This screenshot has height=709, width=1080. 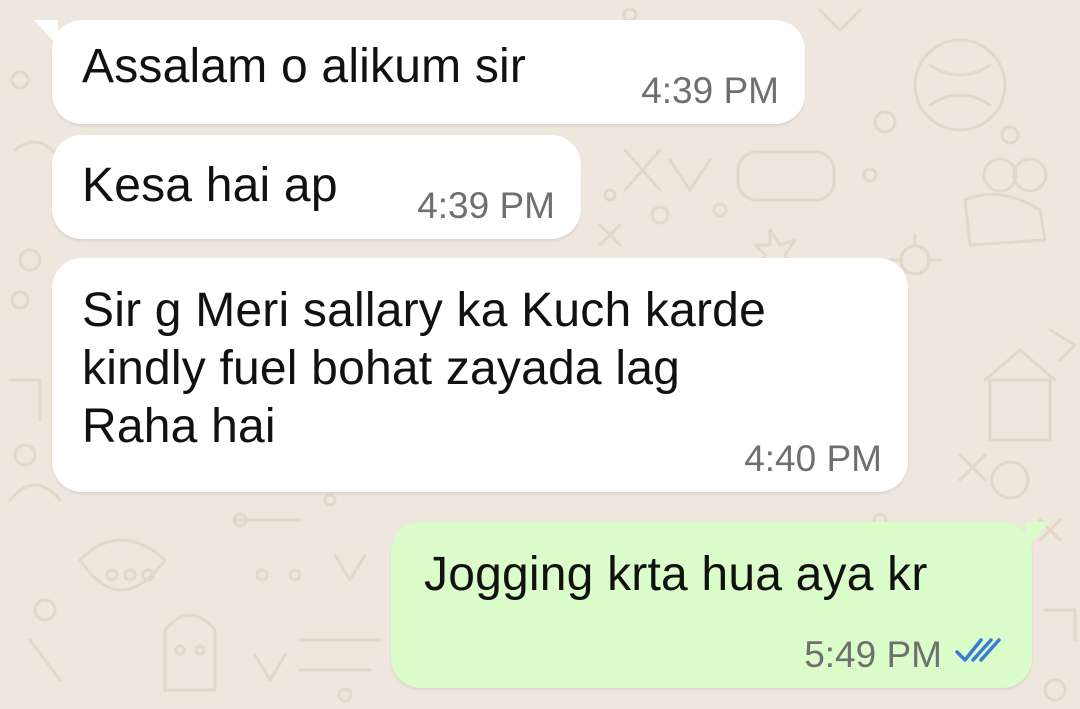 I want to click on message-text: Kesa hai ap, so click(x=210, y=185).